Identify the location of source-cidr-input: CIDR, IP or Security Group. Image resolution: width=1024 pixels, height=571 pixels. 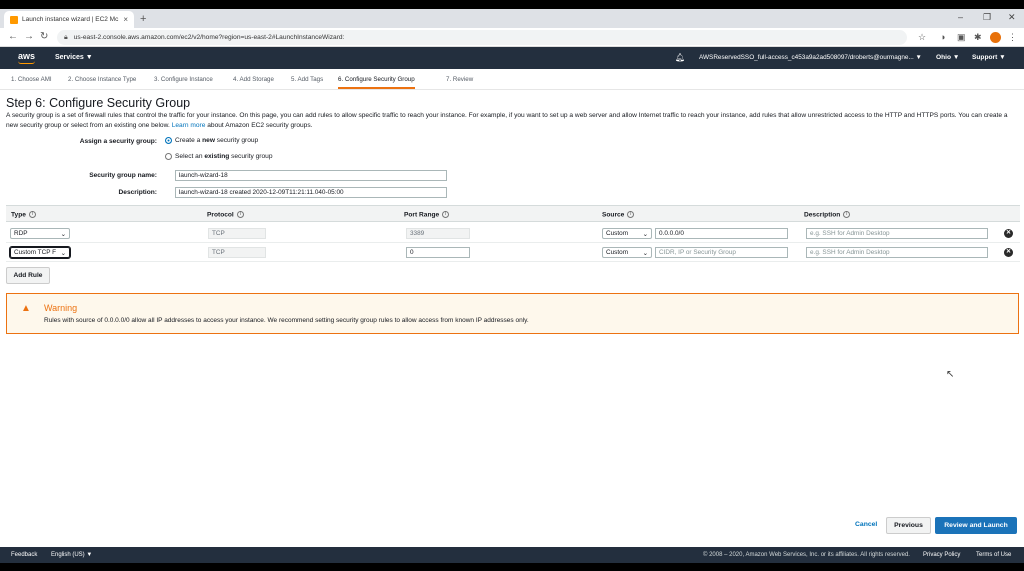
(721, 252).